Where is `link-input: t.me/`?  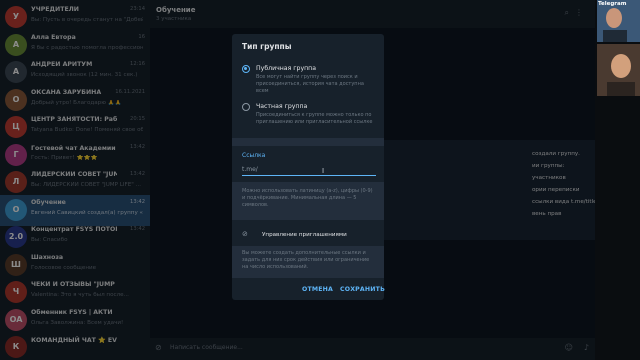
link-input: t.me/ is located at coordinates (309, 170).